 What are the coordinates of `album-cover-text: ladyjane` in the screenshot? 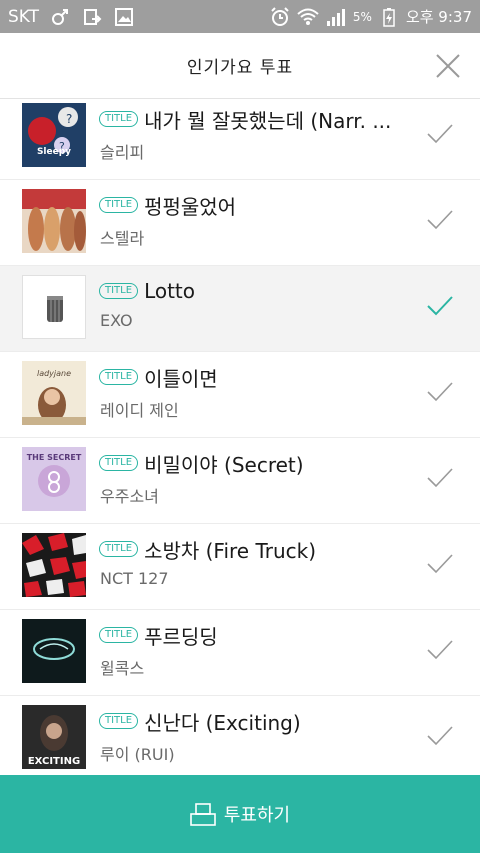 It's located at (54, 373).